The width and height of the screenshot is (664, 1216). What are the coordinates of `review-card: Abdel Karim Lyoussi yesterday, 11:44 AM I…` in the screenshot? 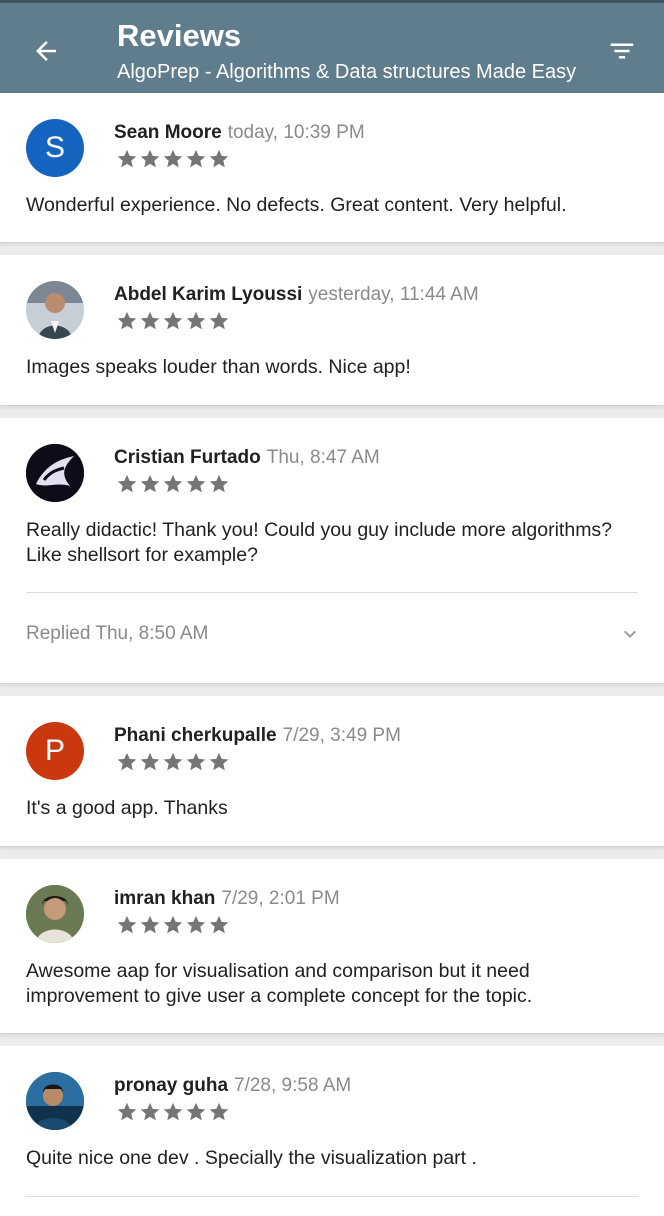 It's located at (332, 330).